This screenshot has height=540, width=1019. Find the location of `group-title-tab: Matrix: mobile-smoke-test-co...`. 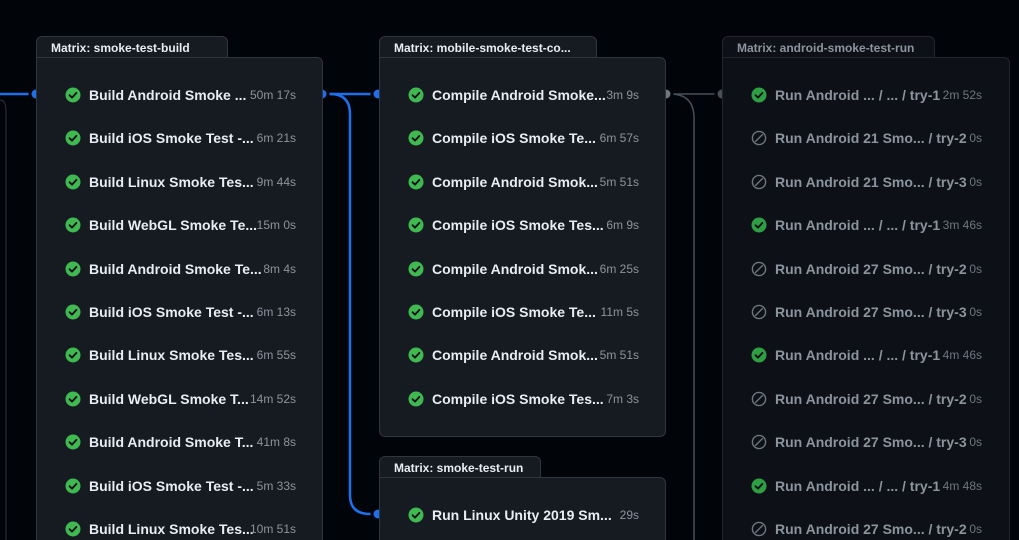

group-title-tab: Matrix: mobile-smoke-test-co... is located at coordinates (488, 47).